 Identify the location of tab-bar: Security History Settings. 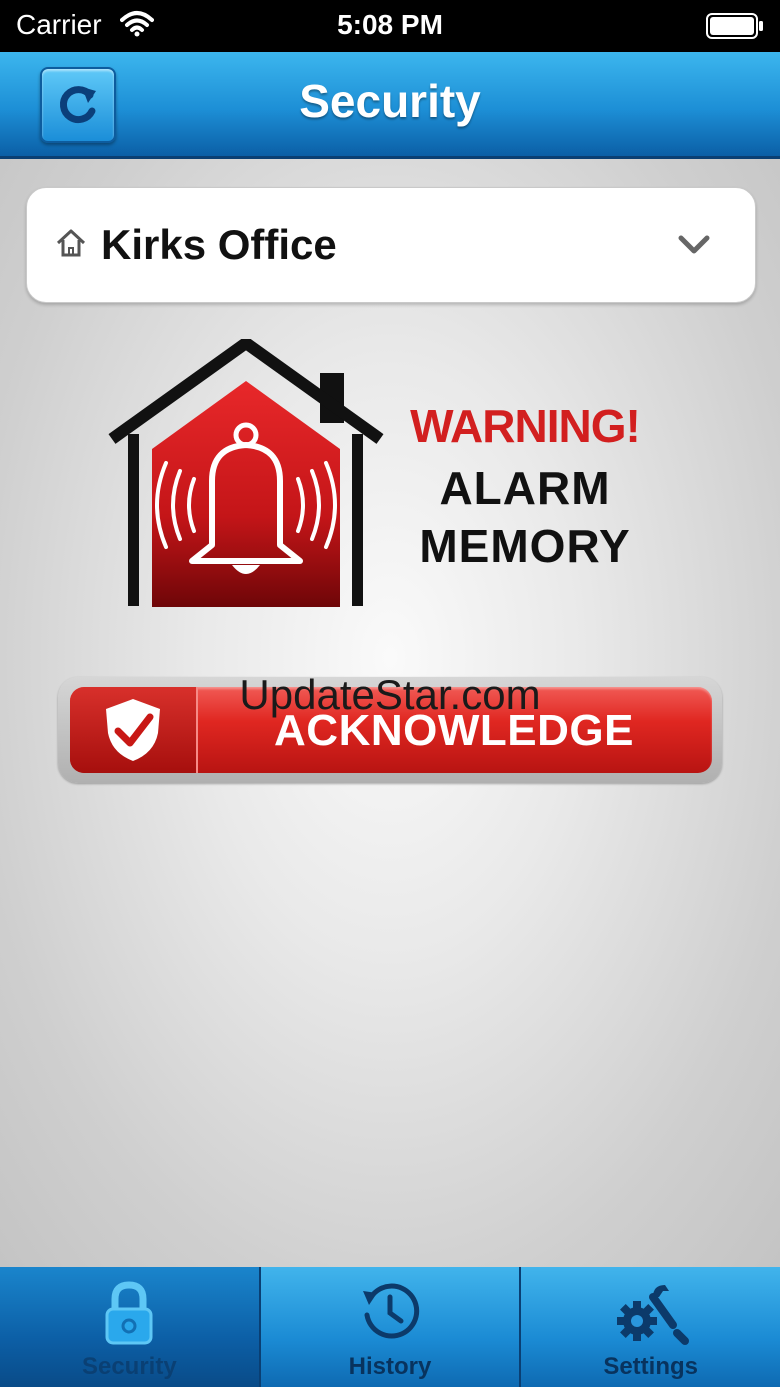
(390, 1327).